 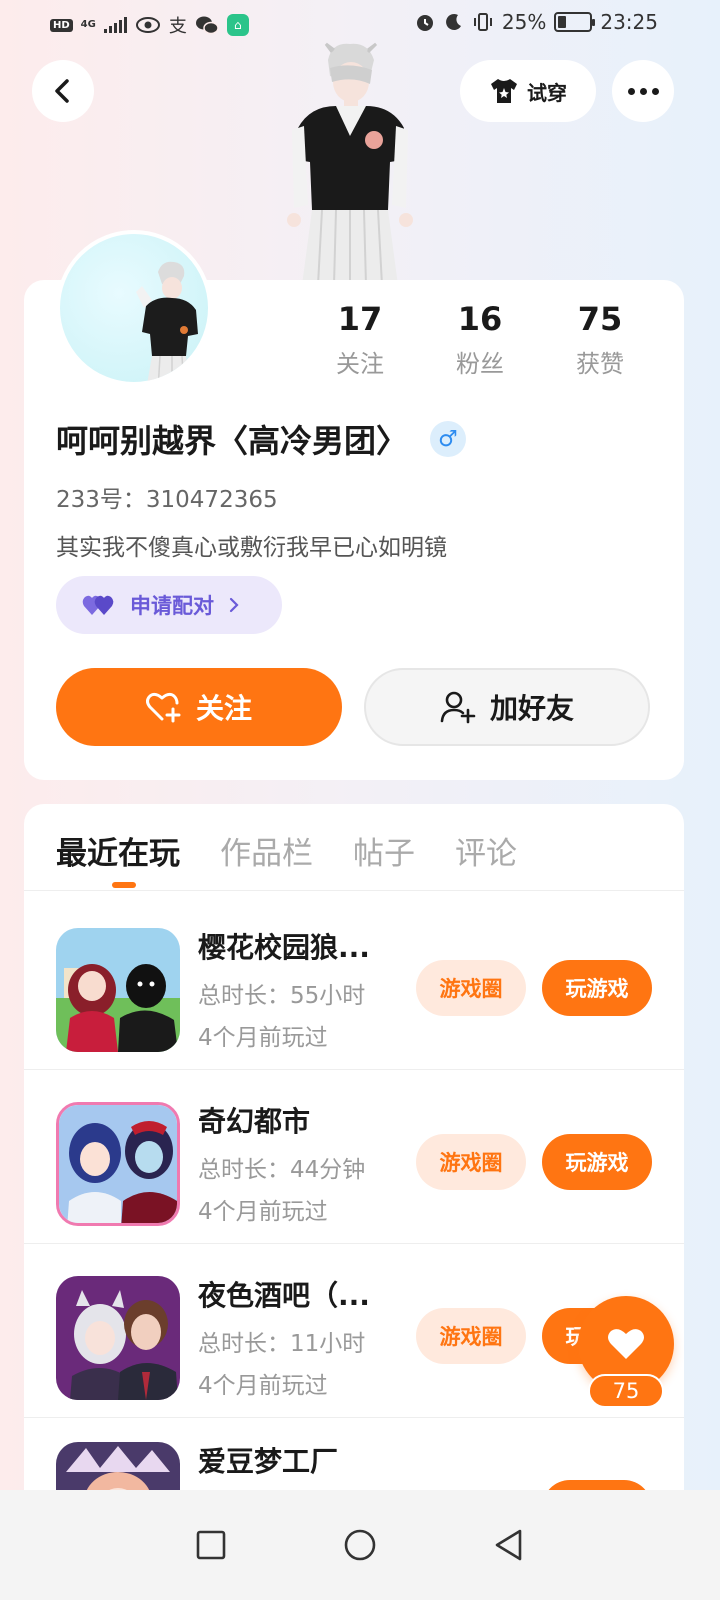 What do you see at coordinates (98, 605) in the screenshot?
I see `double-heart-icon` at bounding box center [98, 605].